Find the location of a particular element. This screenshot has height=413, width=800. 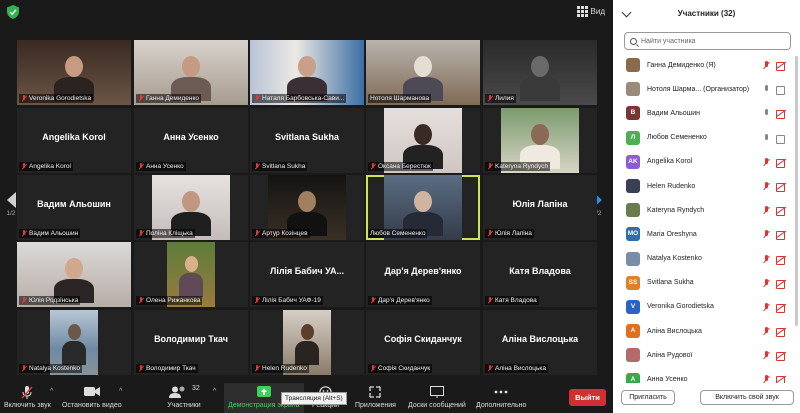

participant-row: Ганна Демиденко (Я) is located at coordinates (703, 65).